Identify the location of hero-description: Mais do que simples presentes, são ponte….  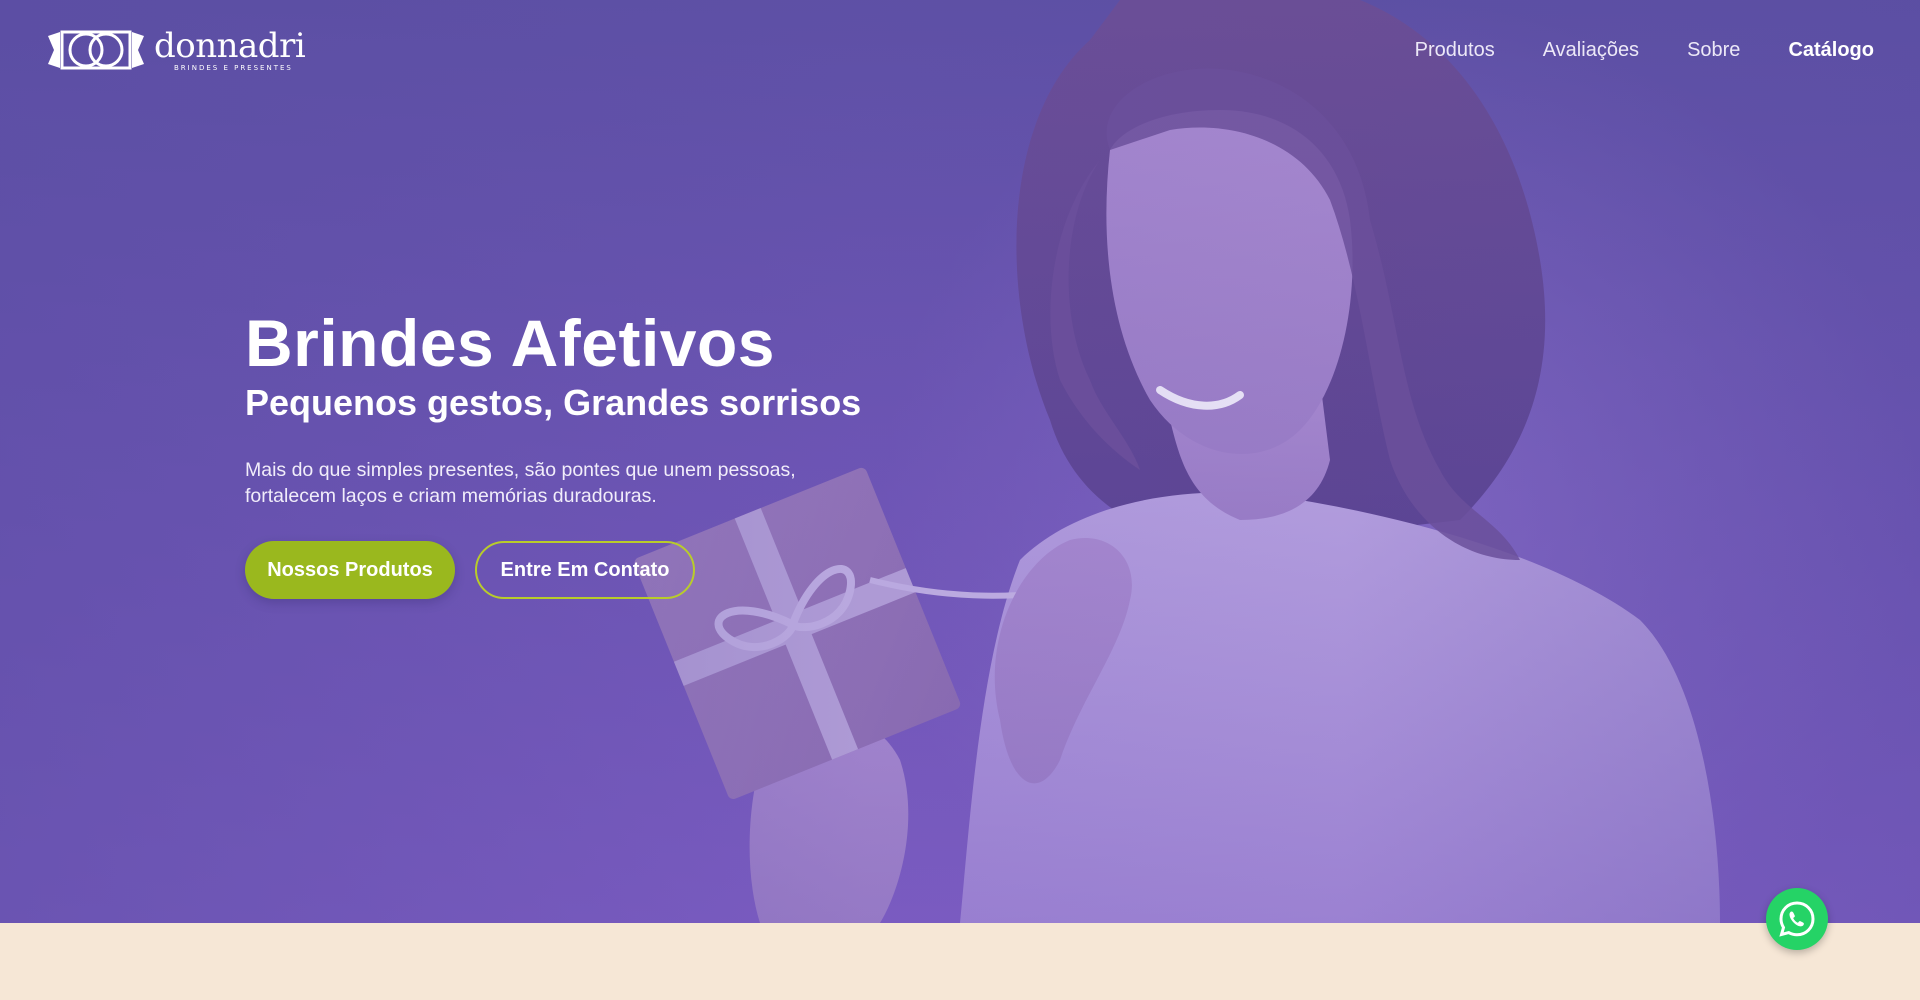
(520, 483).